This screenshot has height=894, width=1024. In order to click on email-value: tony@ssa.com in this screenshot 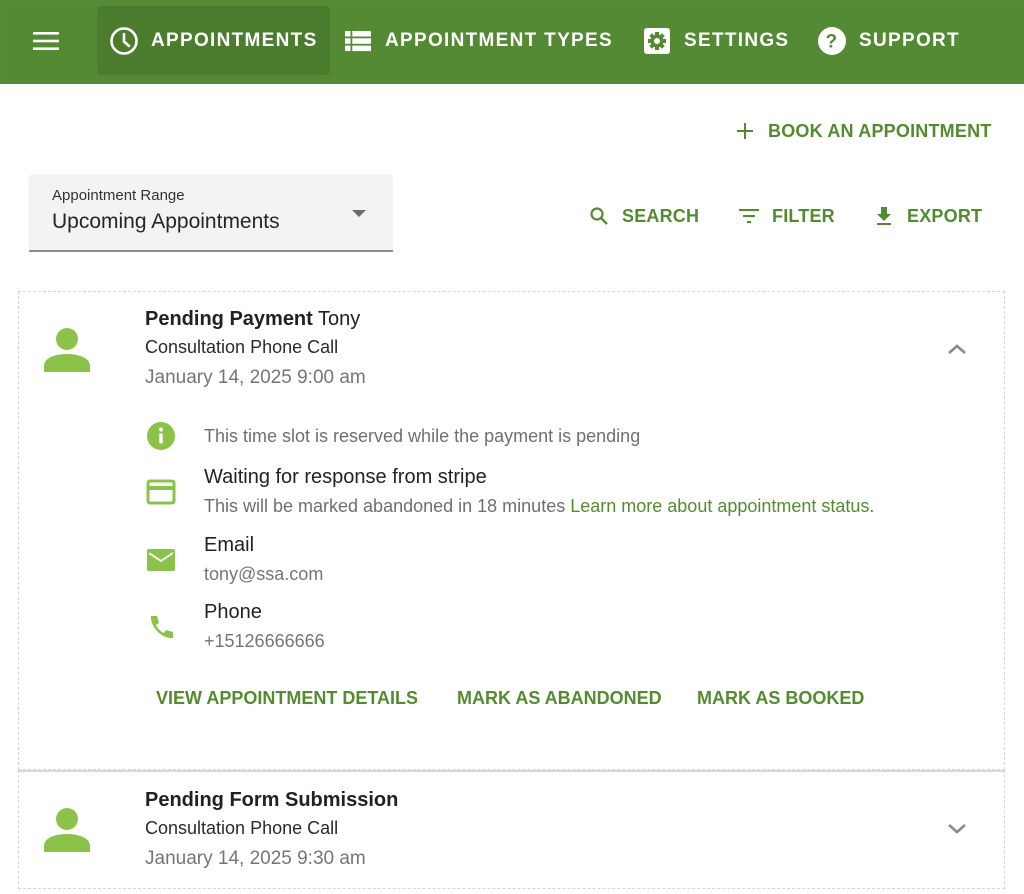, I will do `click(264, 574)`.